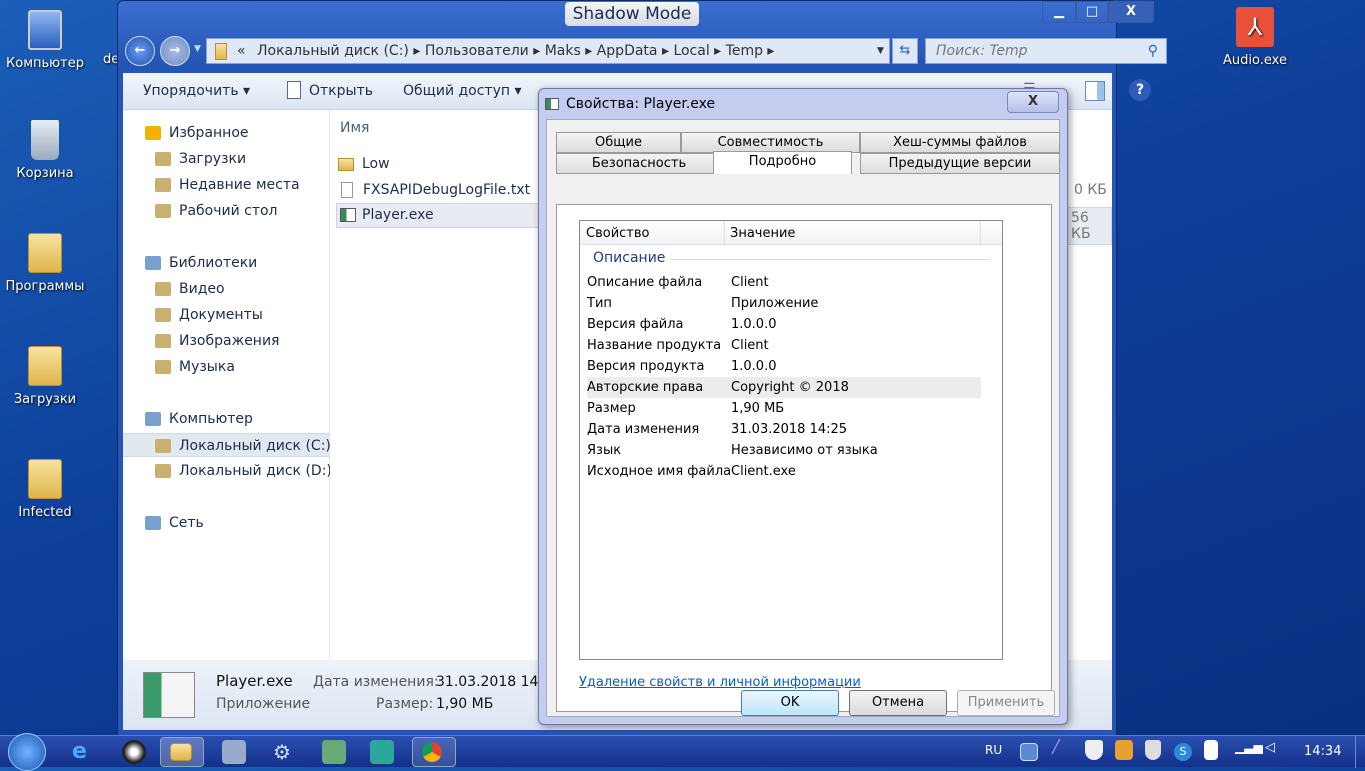 This screenshot has height=771, width=1365. Describe the element at coordinates (627, 51) in the screenshot. I see `crumb: AppData` at that location.